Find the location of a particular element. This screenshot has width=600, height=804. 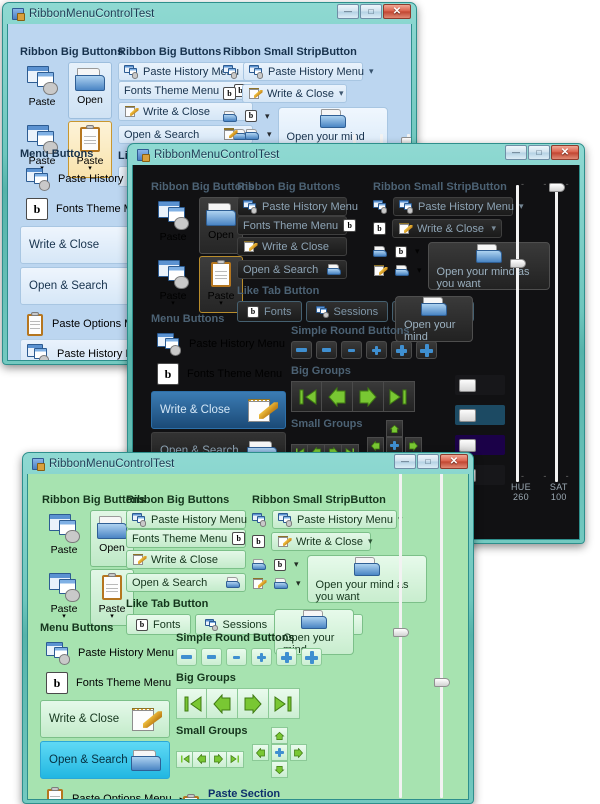

back-arrow-button-small is located at coordinates (201, 759).